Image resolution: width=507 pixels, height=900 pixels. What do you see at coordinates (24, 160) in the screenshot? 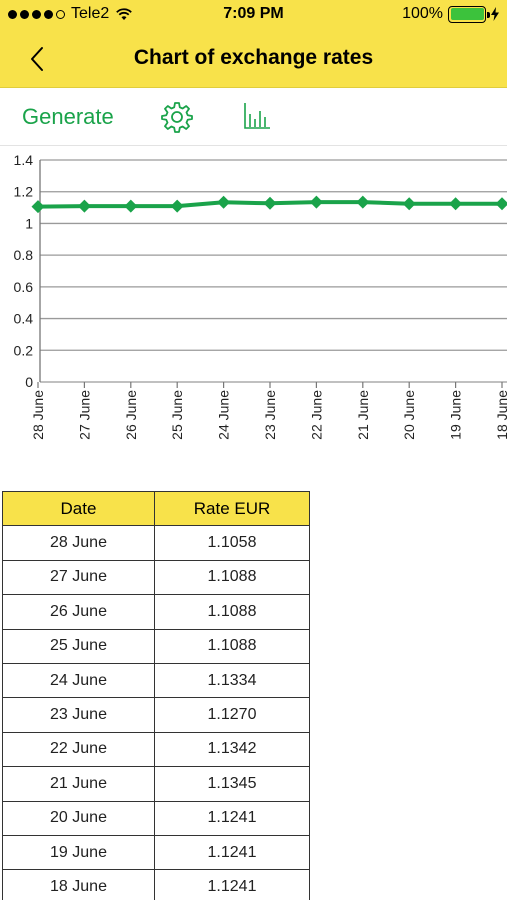
I see `y-tick-label: 1.4` at bounding box center [24, 160].